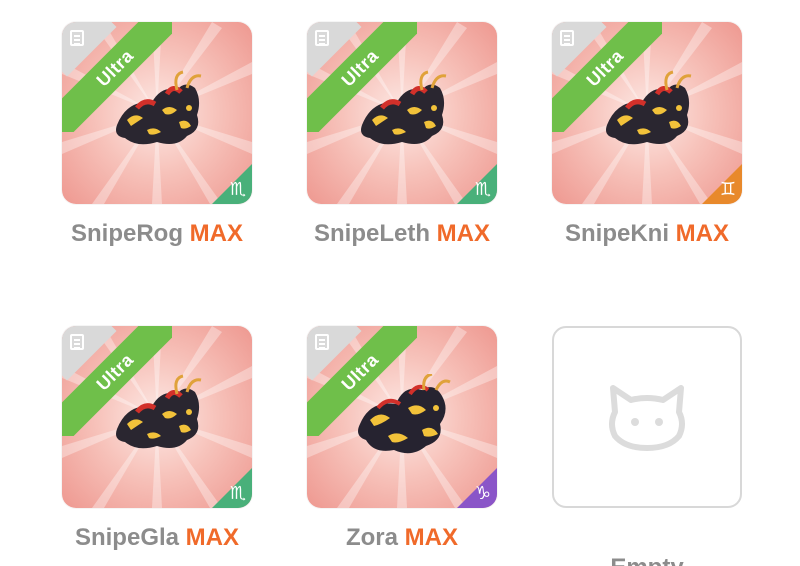 The height and width of the screenshot is (566, 800). What do you see at coordinates (371, 233) in the screenshot?
I see `dragon-name: SnipeLeth` at bounding box center [371, 233].